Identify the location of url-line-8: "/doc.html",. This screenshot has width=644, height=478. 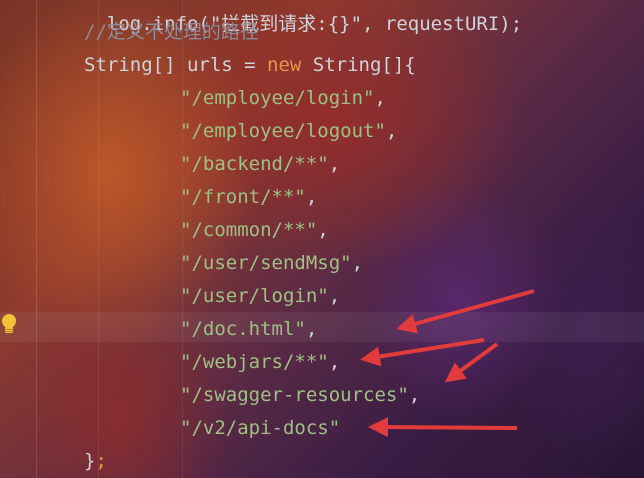
(248, 329).